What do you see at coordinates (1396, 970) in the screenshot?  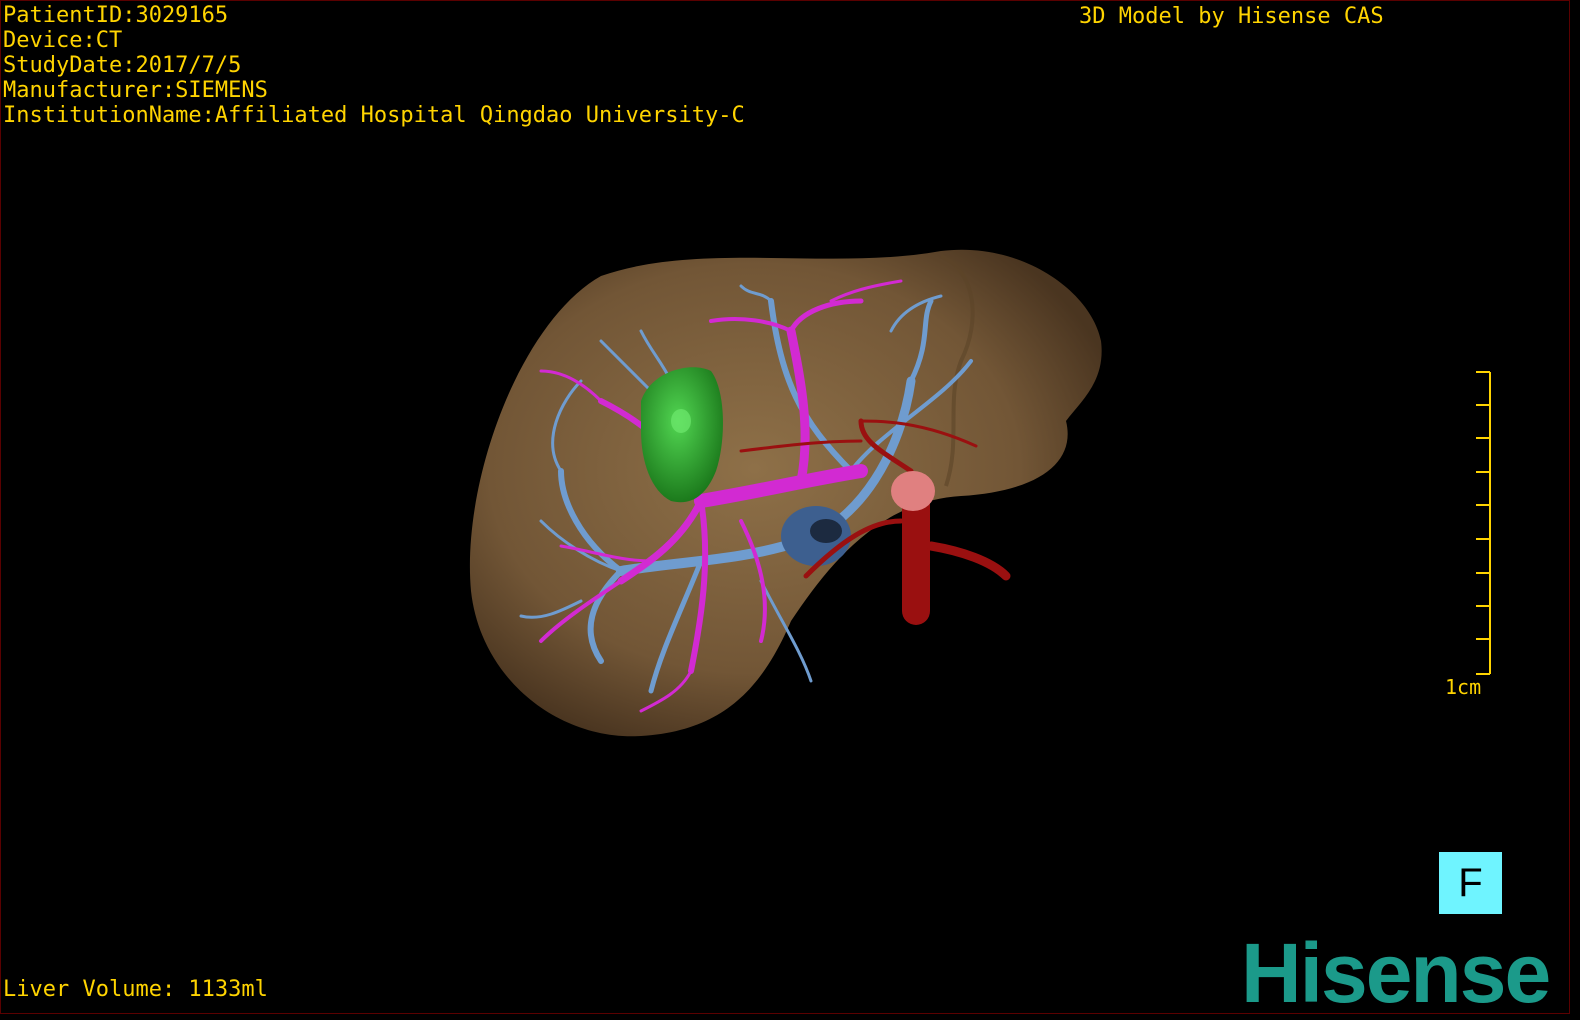 I see `hisense-logo: Hisense` at bounding box center [1396, 970].